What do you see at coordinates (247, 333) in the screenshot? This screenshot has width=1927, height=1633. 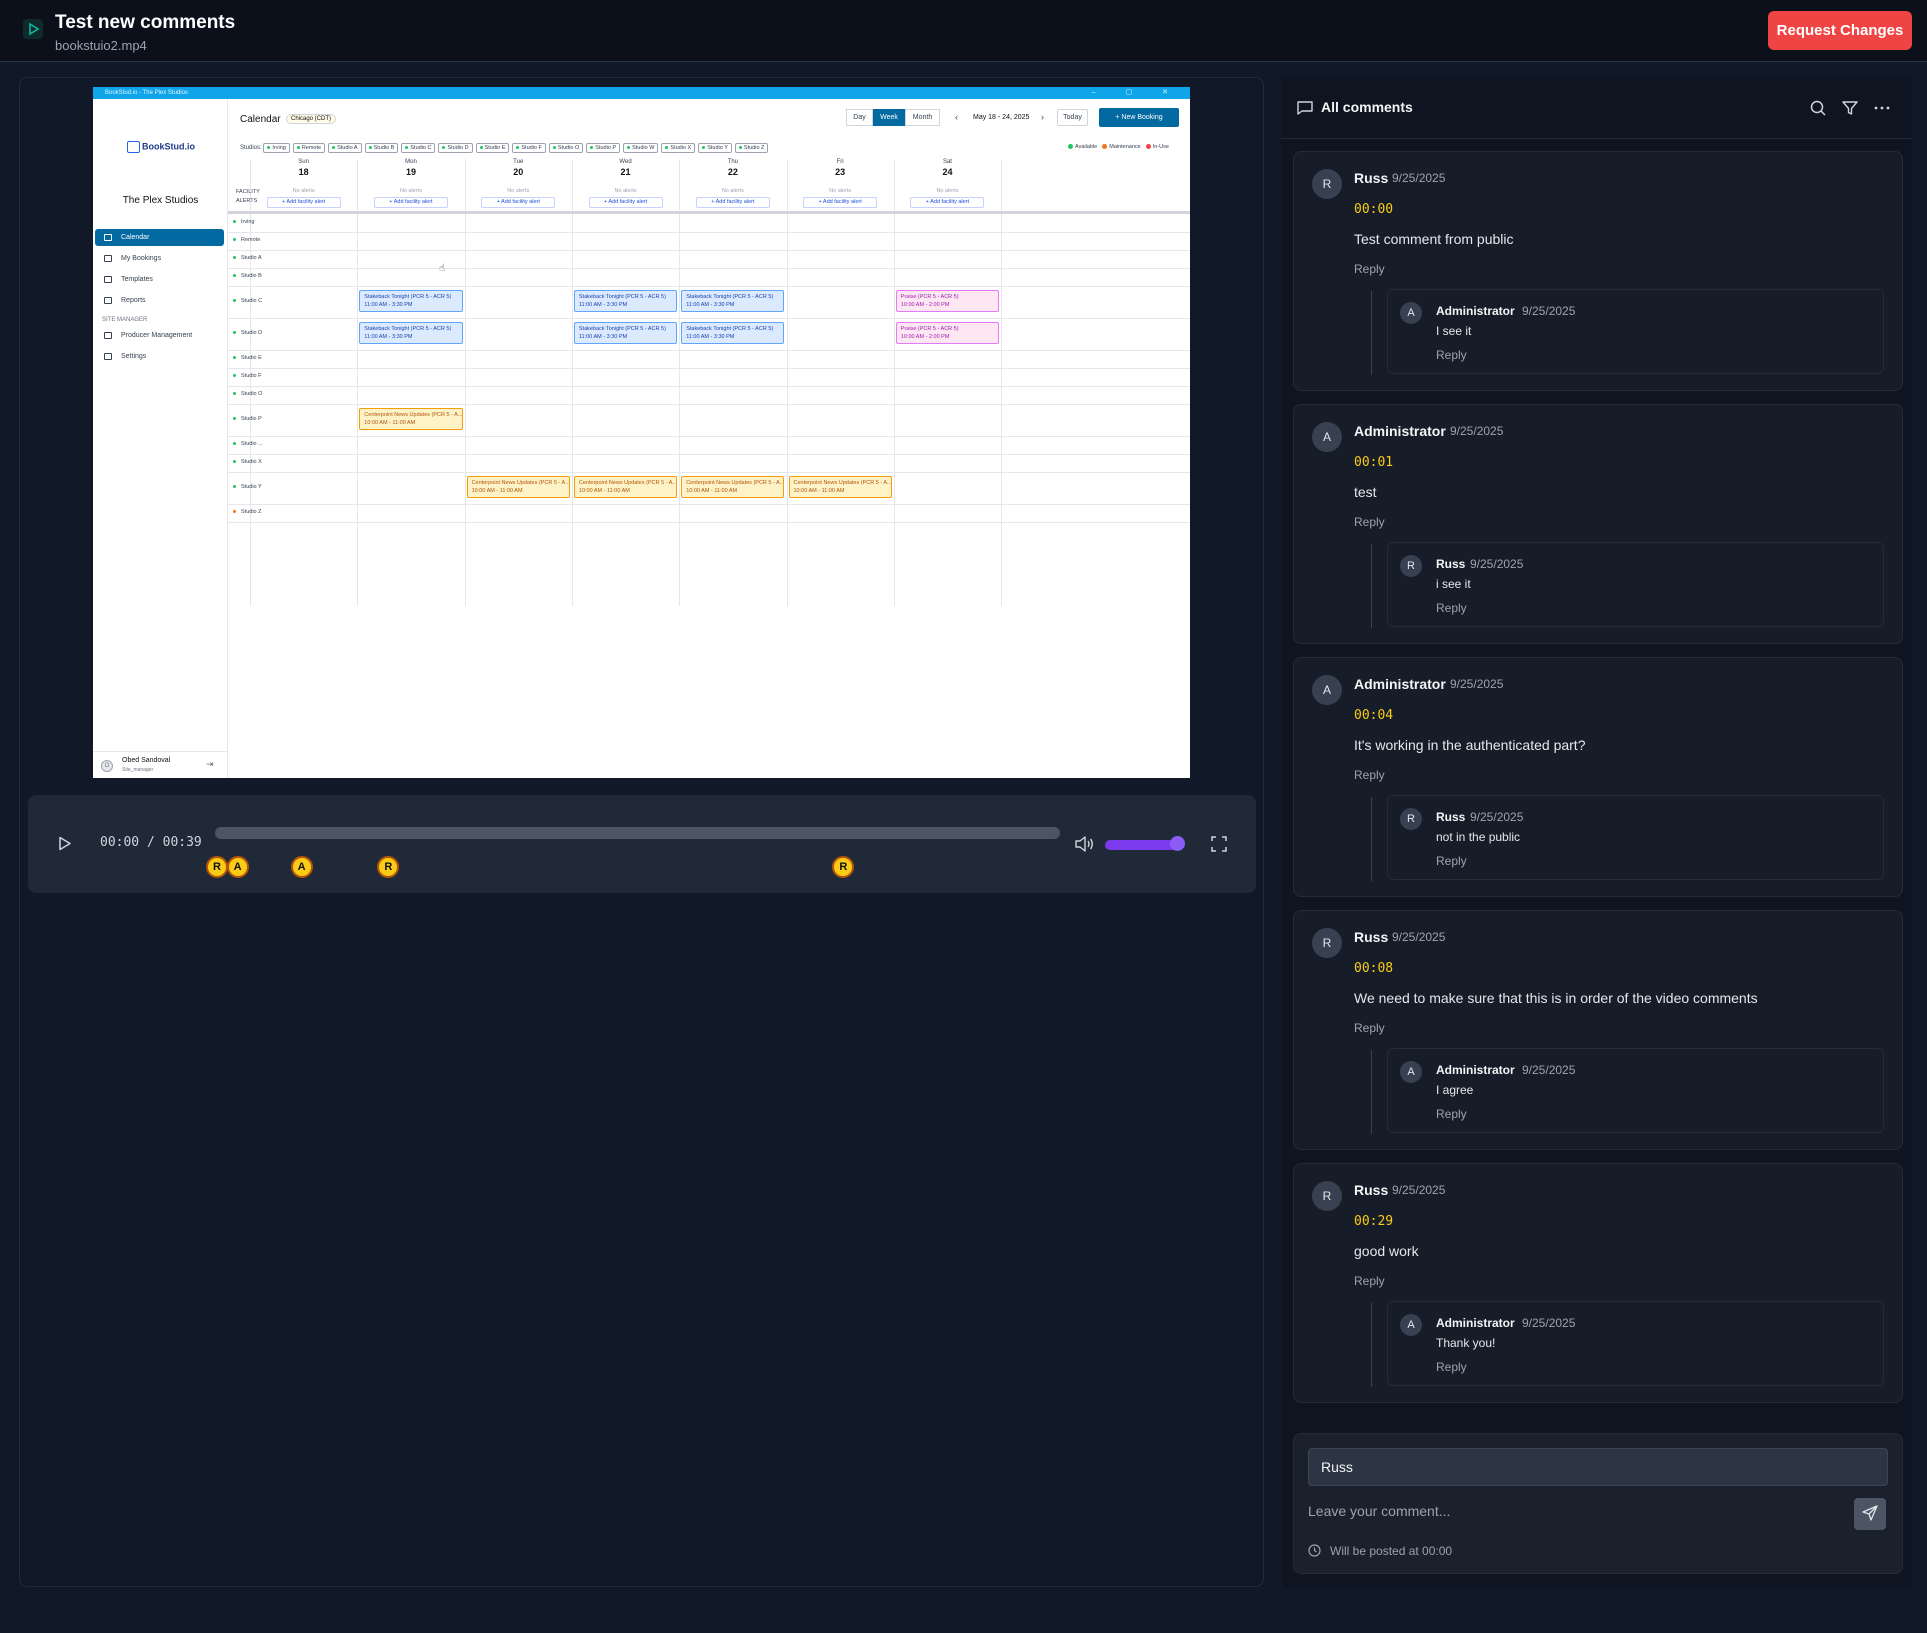 I see `studio-row-label: Studio D` at bounding box center [247, 333].